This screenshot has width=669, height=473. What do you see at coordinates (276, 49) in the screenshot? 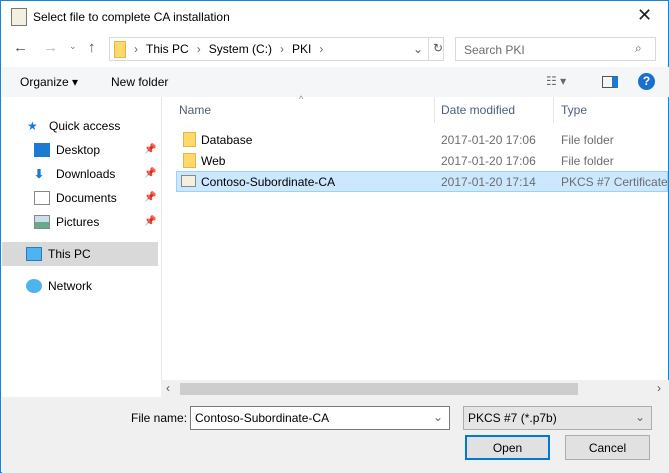
I see `address-bar: › This PC › System (C:) › PKI › ⌄ ↻` at bounding box center [276, 49].